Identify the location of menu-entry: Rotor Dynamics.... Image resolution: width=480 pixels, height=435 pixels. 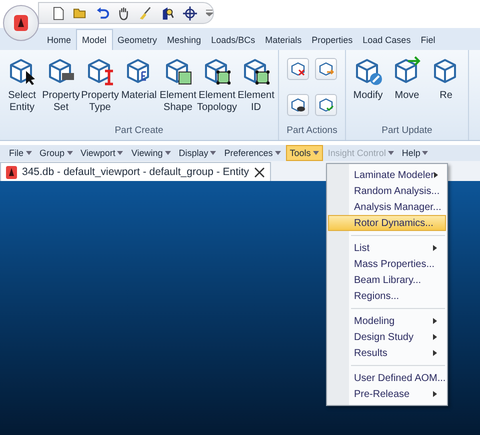
(387, 223).